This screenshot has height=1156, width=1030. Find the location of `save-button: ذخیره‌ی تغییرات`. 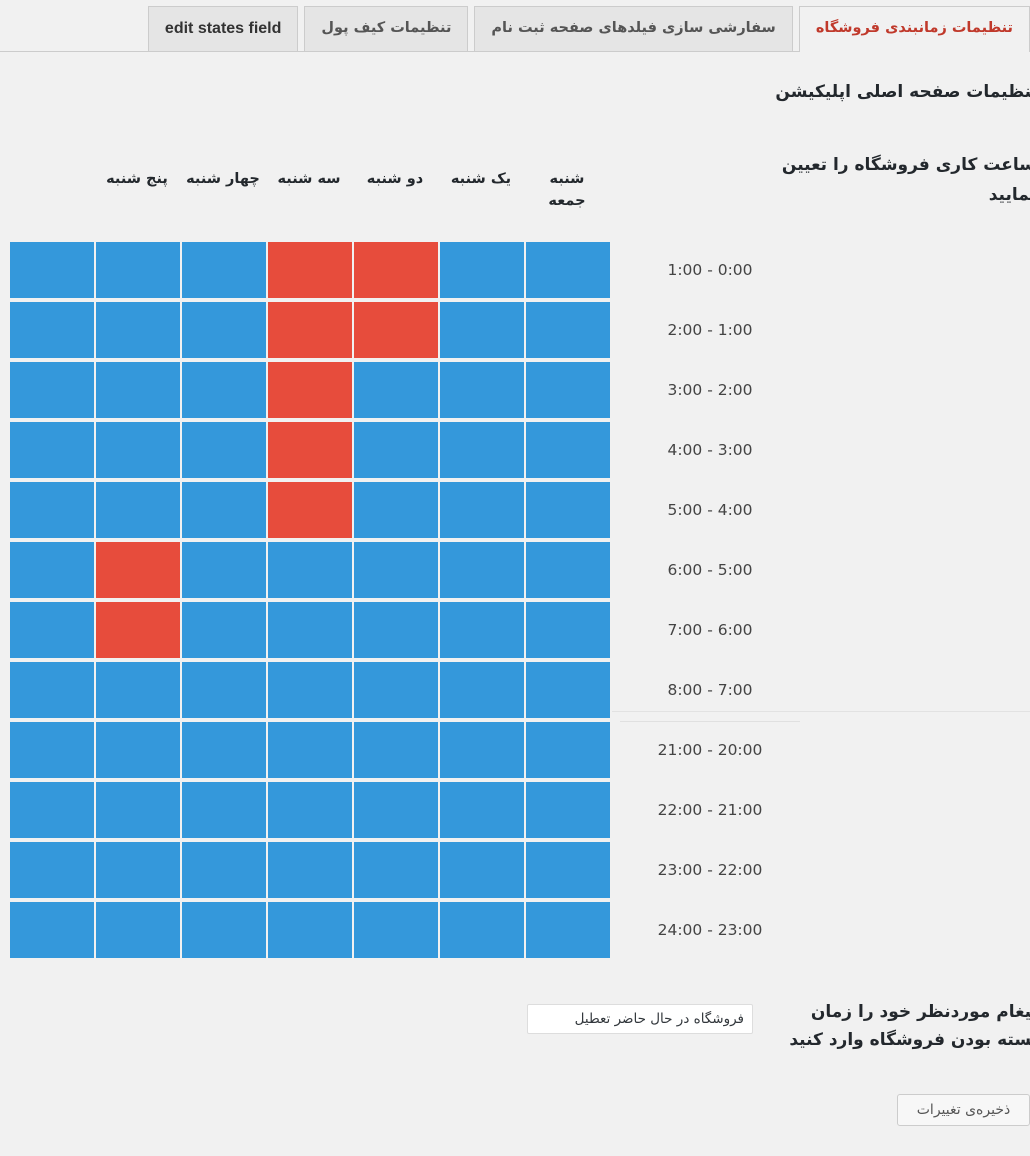

save-button: ذخیره‌ی تغییرات is located at coordinates (963, 1110).